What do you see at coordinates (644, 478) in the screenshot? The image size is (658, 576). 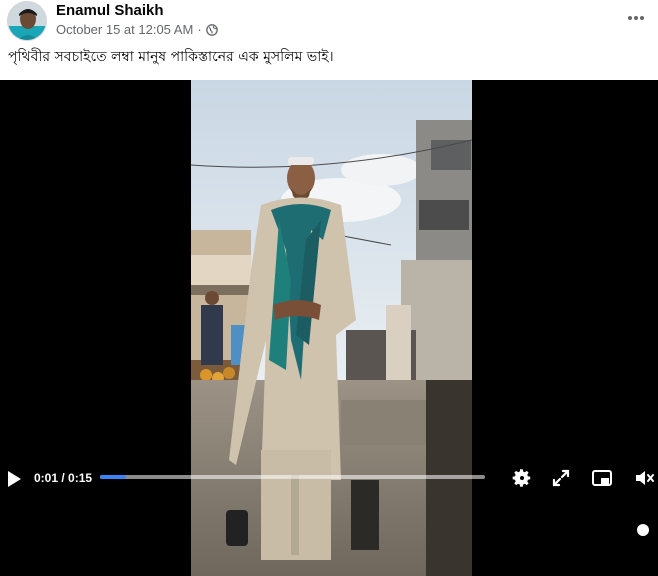 I see `volume-icon` at bounding box center [644, 478].